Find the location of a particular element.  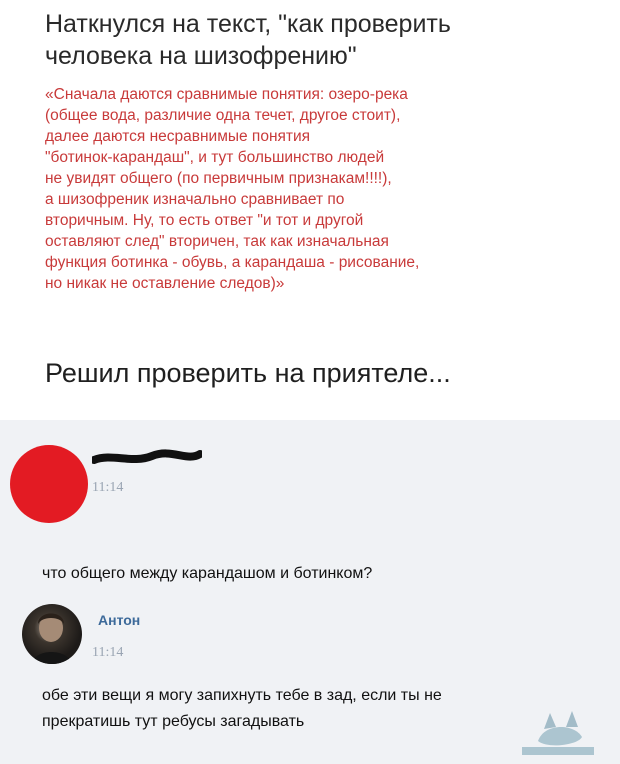

person-icon is located at coordinates (52, 638).